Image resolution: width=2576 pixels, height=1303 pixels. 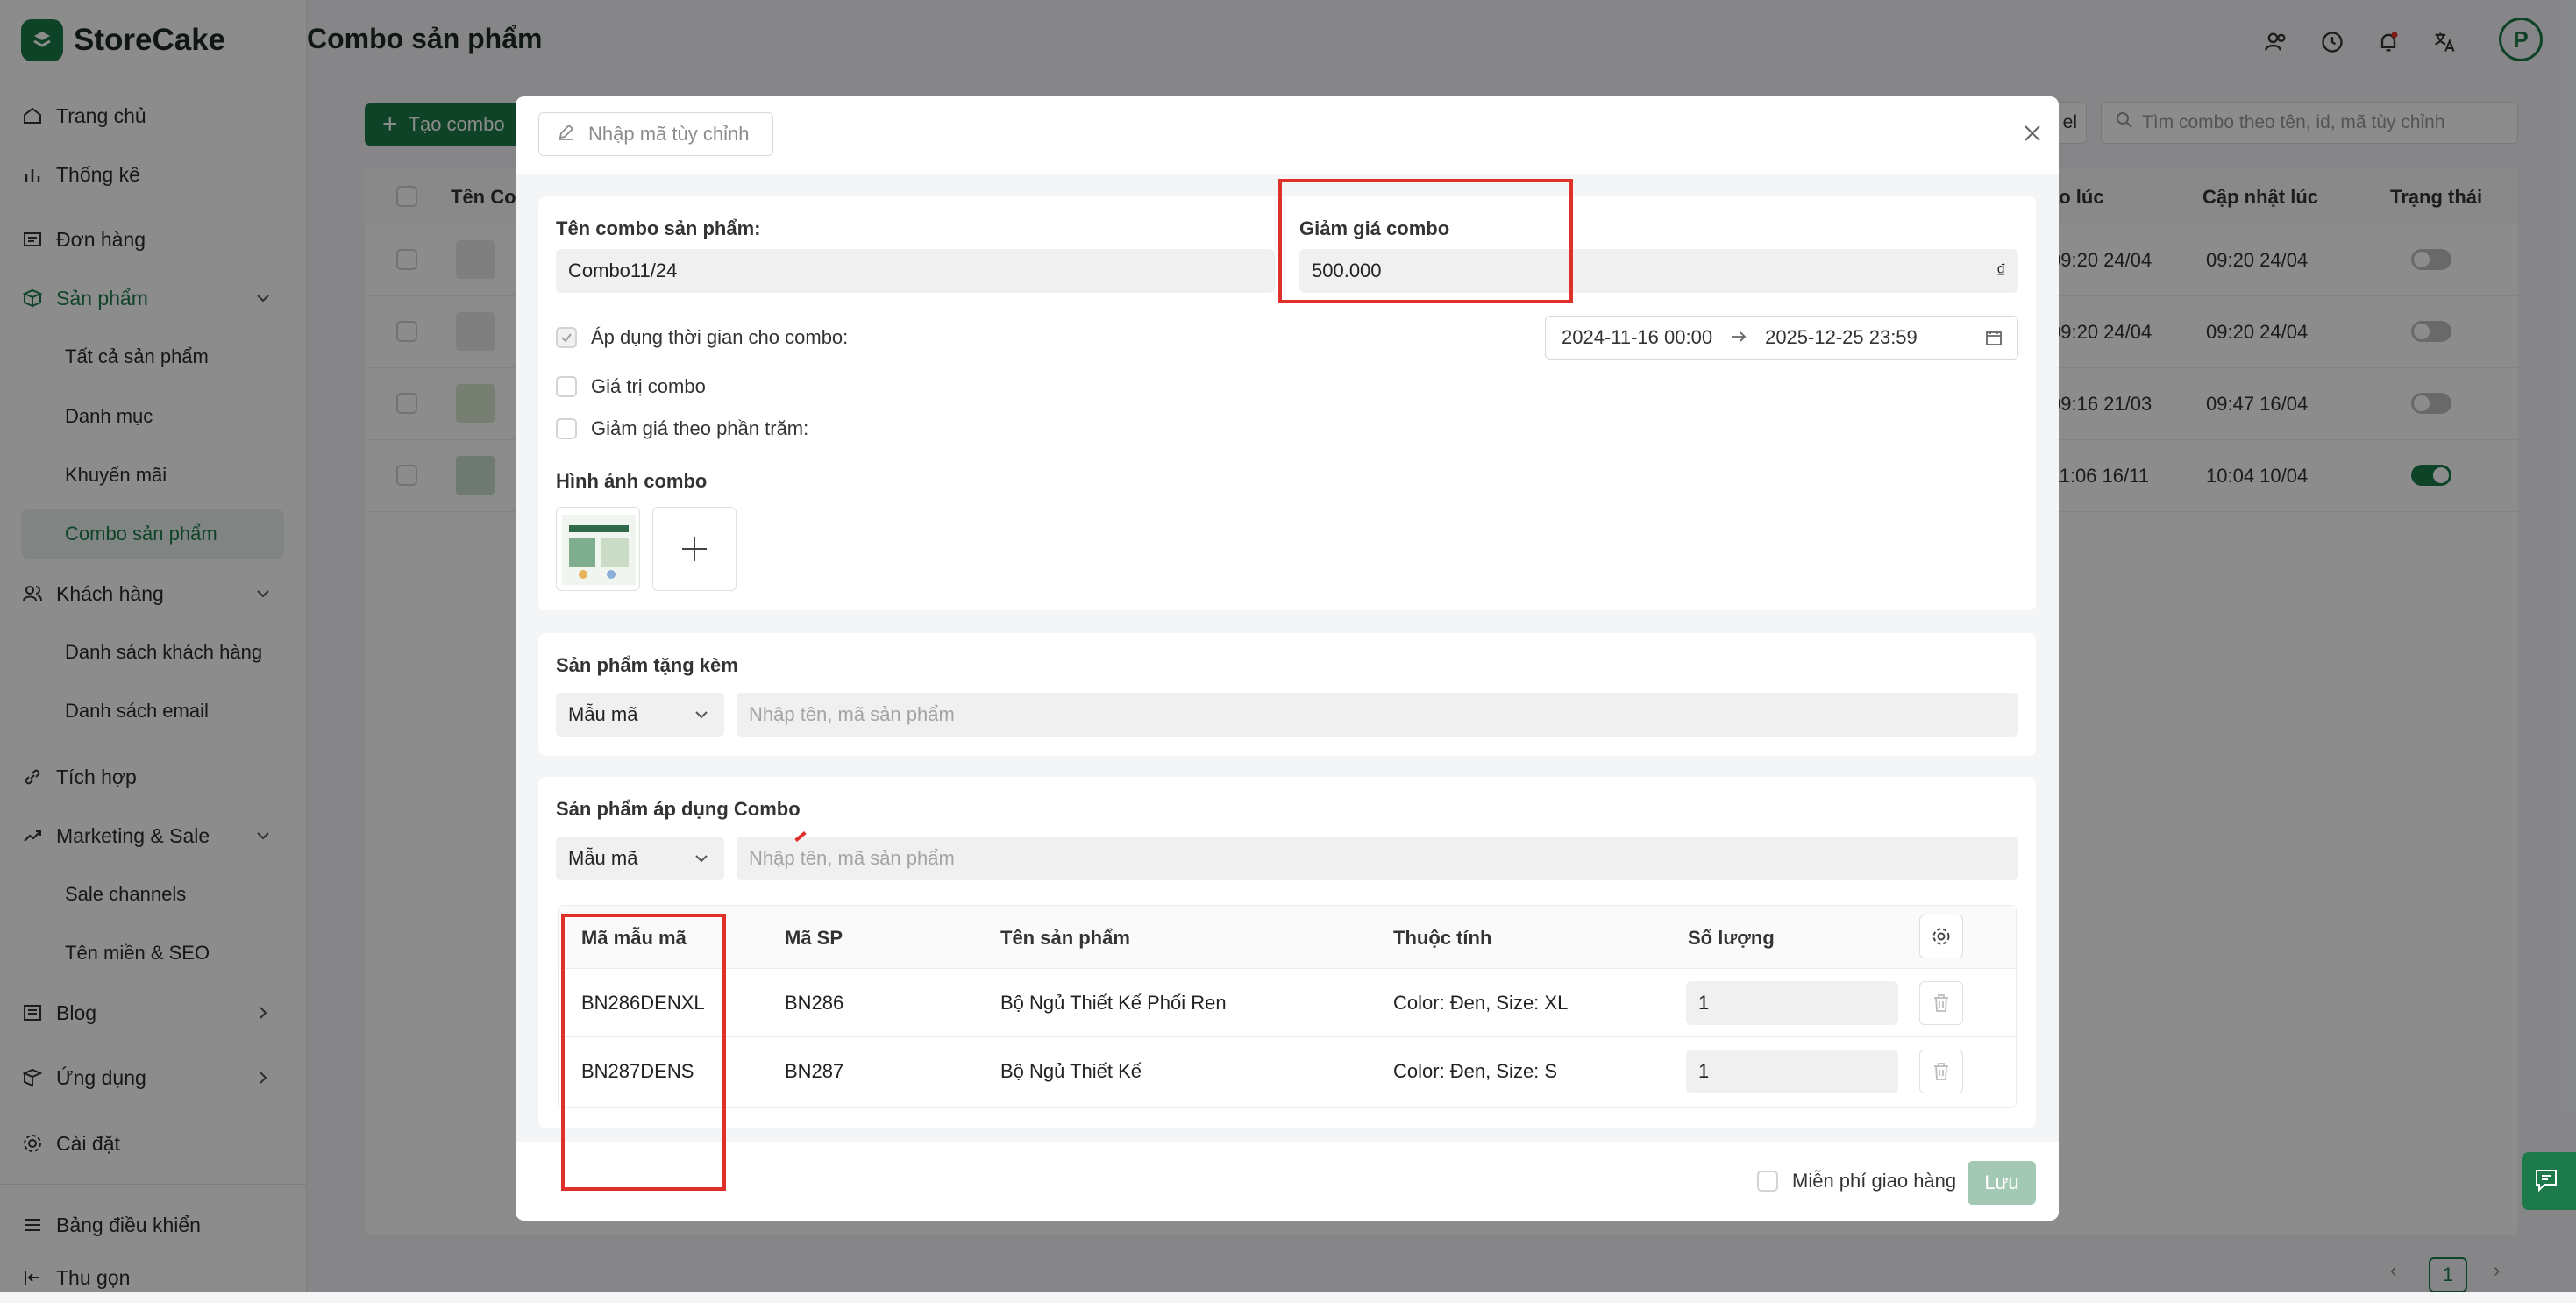 What do you see at coordinates (2002, 1183) in the screenshot?
I see `save-button: Lưu` at bounding box center [2002, 1183].